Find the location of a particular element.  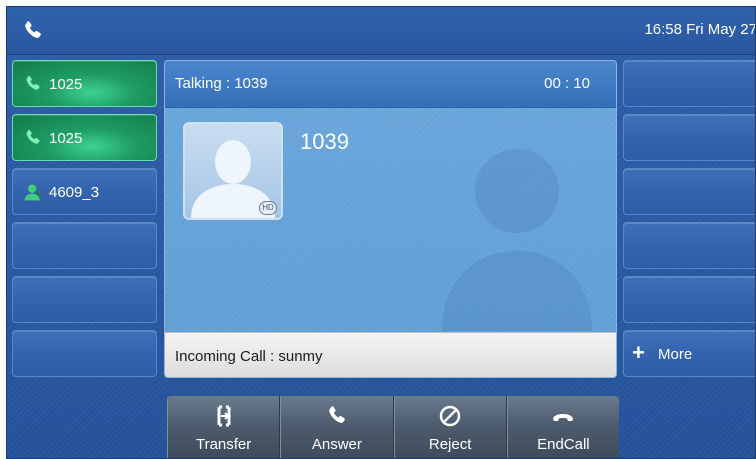

call-header: Talking : 1039 00 : 10 is located at coordinates (390, 84).